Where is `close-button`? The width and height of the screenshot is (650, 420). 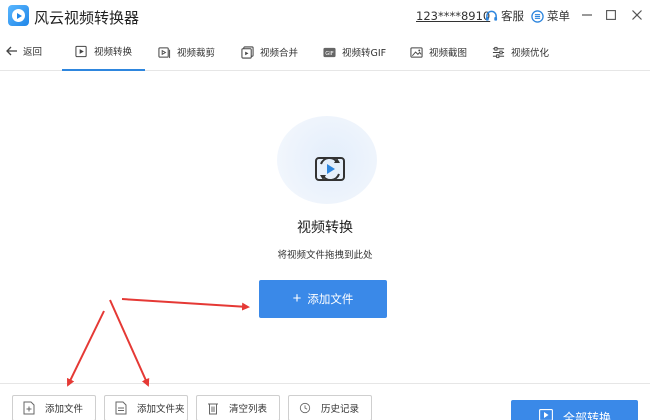 close-button is located at coordinates (637, 15).